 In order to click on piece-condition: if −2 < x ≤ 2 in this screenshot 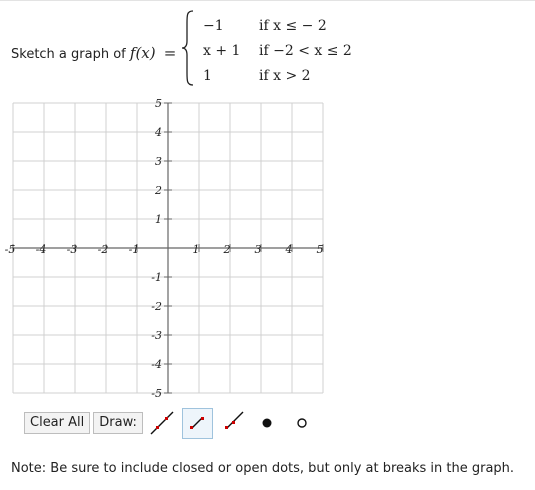, I will do `click(305, 51)`.